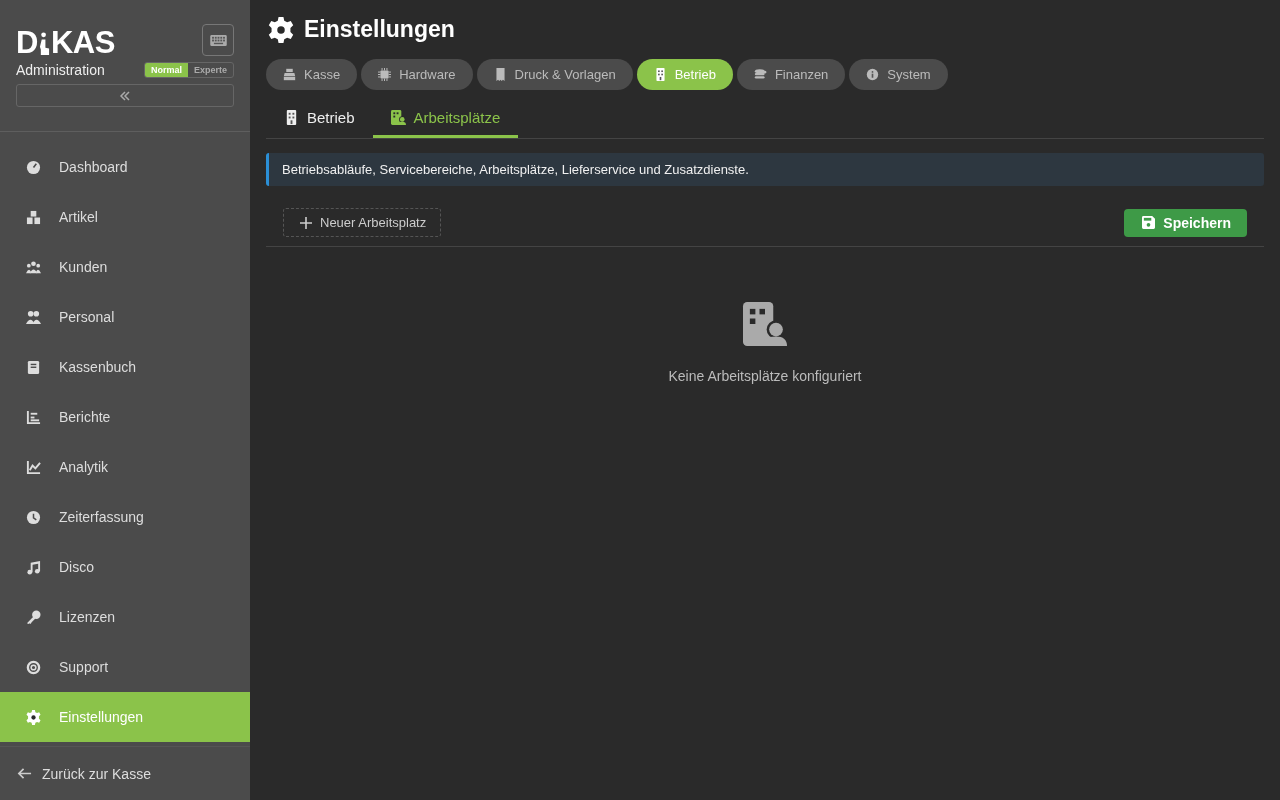 Image resolution: width=1280 pixels, height=800 pixels. Describe the element at coordinates (33, 417) in the screenshot. I see `bars-icon` at that location.